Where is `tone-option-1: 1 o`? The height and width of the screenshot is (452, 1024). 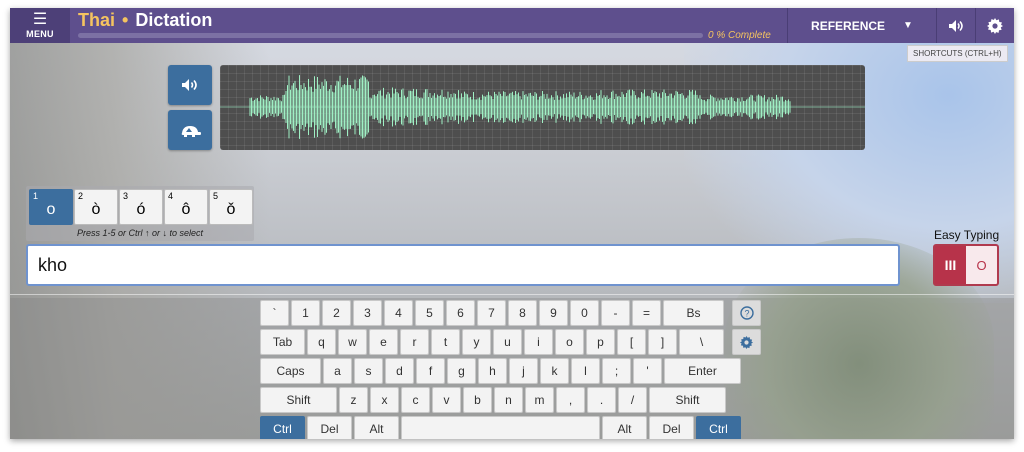 tone-option-1: 1 o is located at coordinates (51, 207).